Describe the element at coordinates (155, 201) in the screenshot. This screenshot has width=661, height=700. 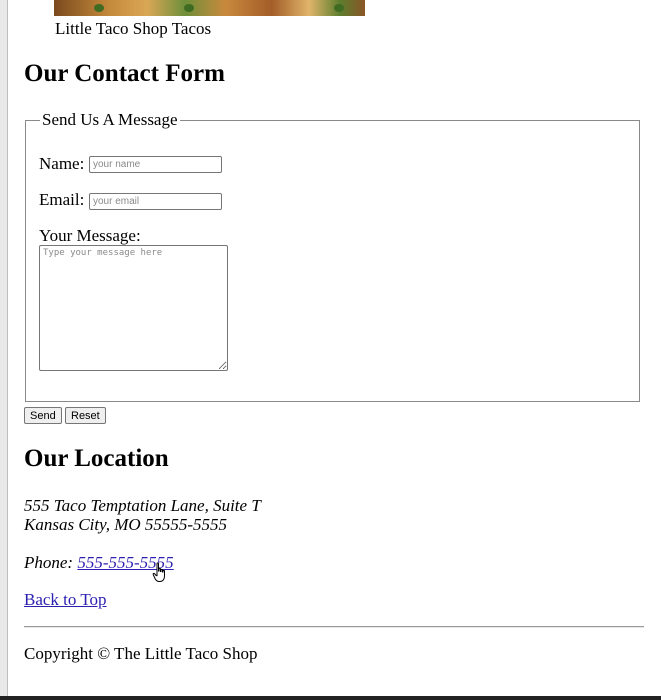
I see `email-input` at that location.